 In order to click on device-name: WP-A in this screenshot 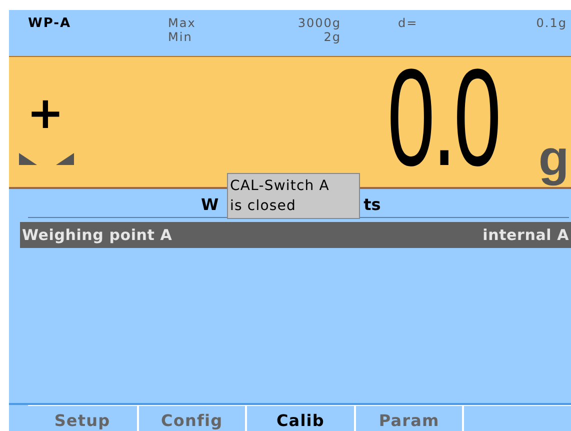, I will do `click(50, 24)`.